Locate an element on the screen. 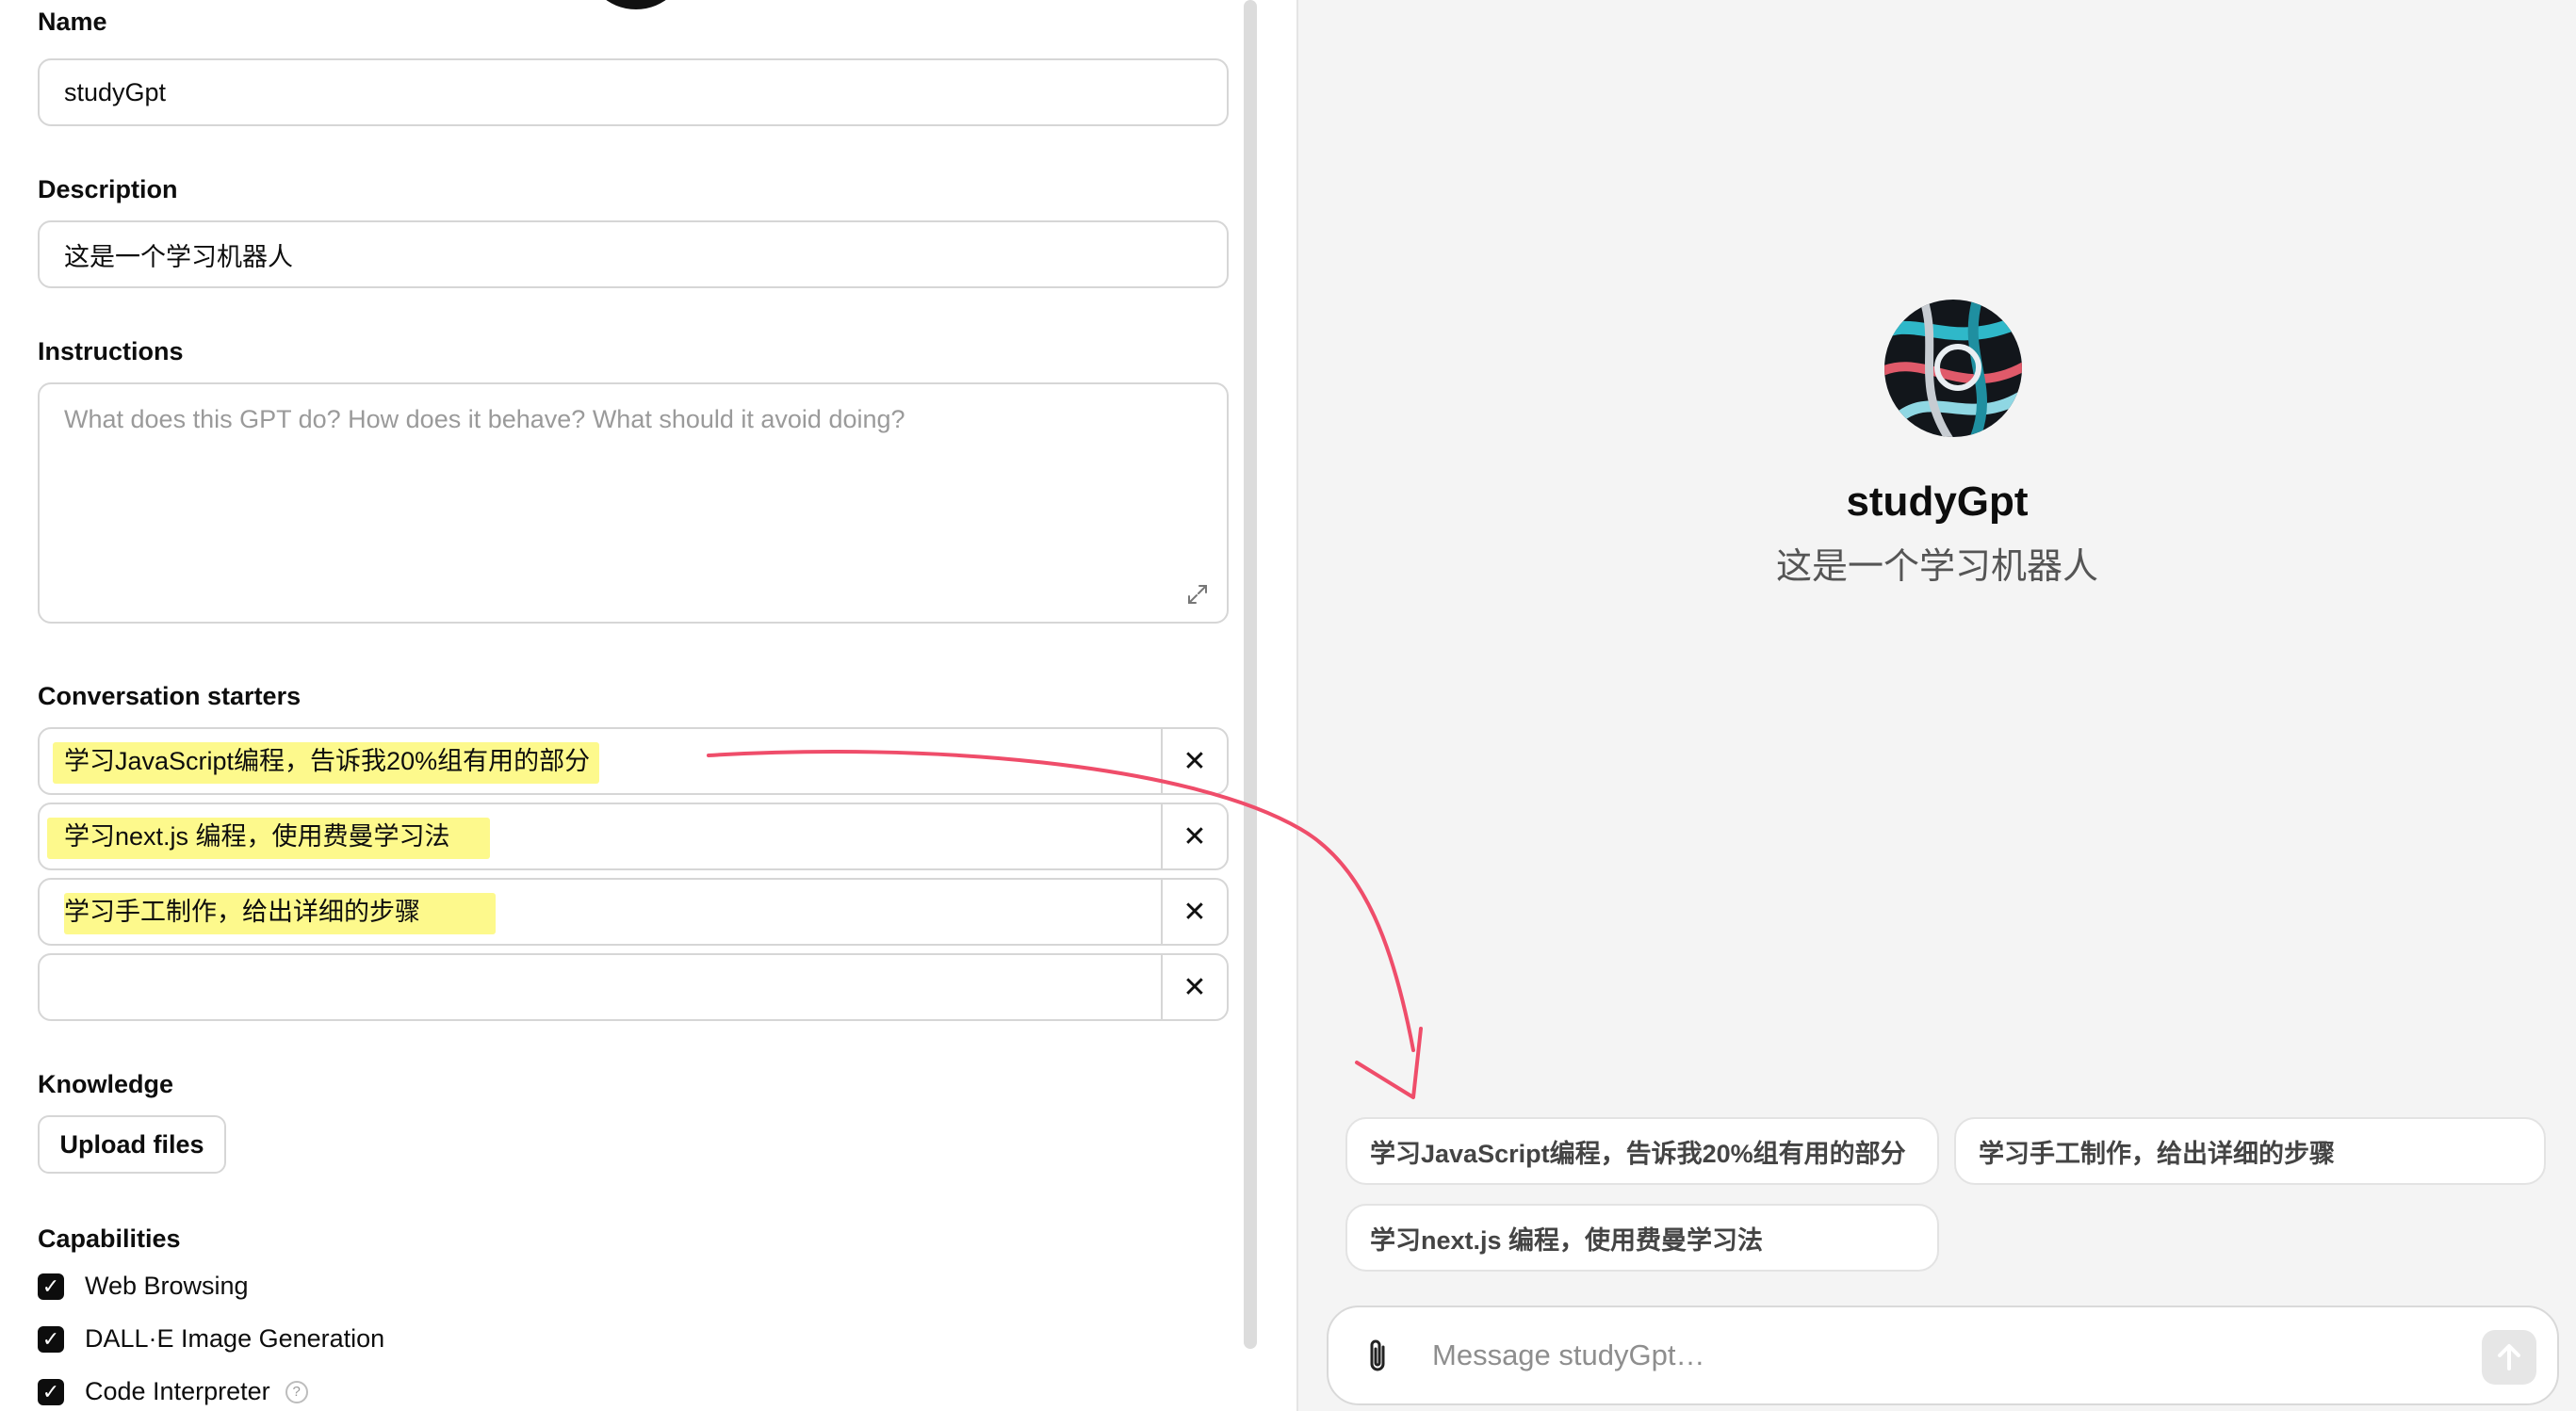 This screenshot has width=2576, height=1411. remove-starter-2-button: ✕ is located at coordinates (1194, 836).